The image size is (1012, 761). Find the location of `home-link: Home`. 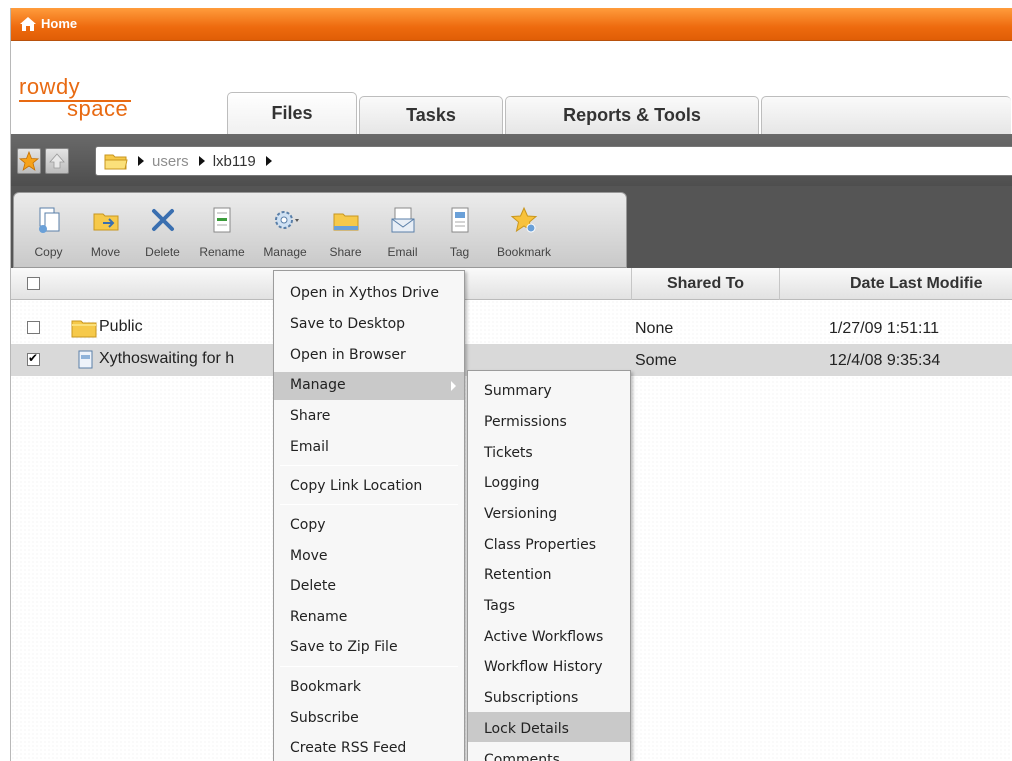

home-link: Home is located at coordinates (59, 23).